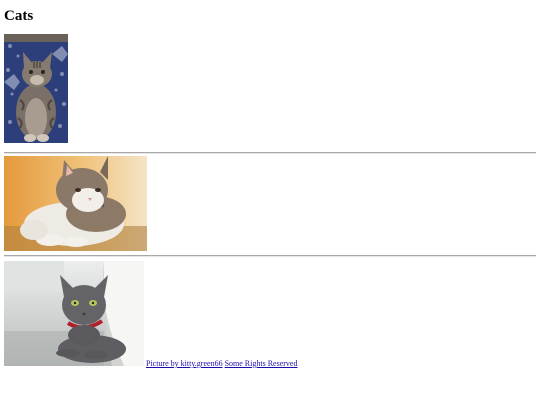 The image size is (540, 405). What do you see at coordinates (184, 363) in the screenshot?
I see `picture-by-link: Picture by kitty.green66` at bounding box center [184, 363].